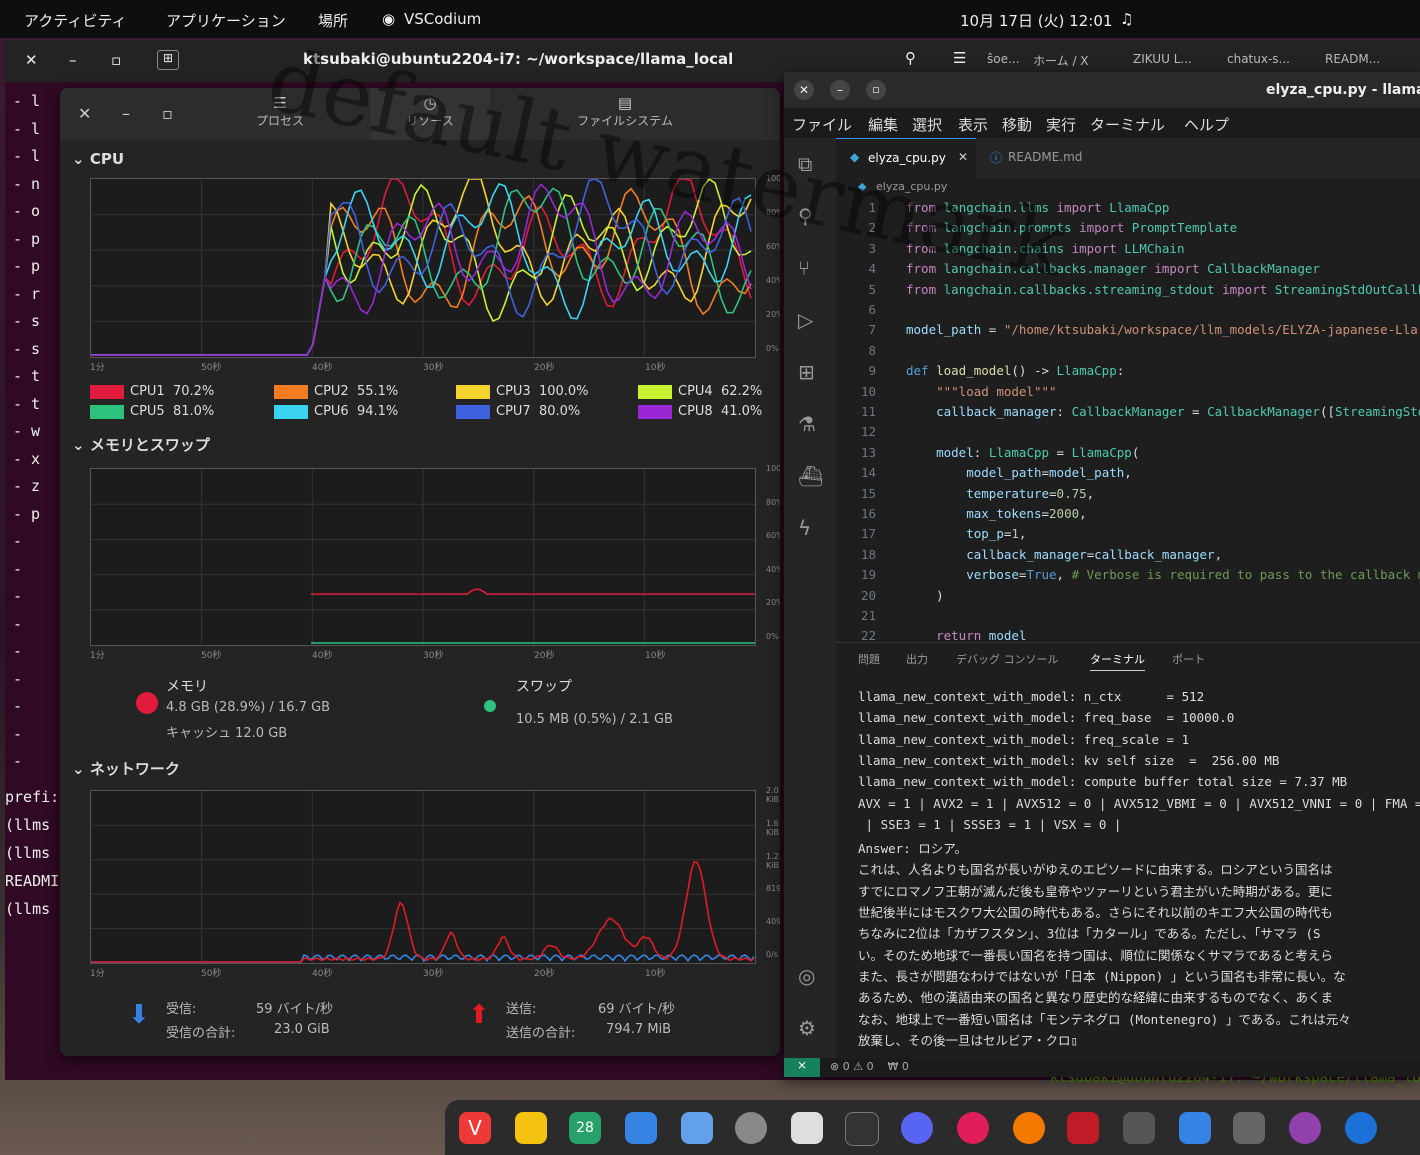 This screenshot has width=1420, height=1155. I want to click on discord-icon, so click(917, 1128).